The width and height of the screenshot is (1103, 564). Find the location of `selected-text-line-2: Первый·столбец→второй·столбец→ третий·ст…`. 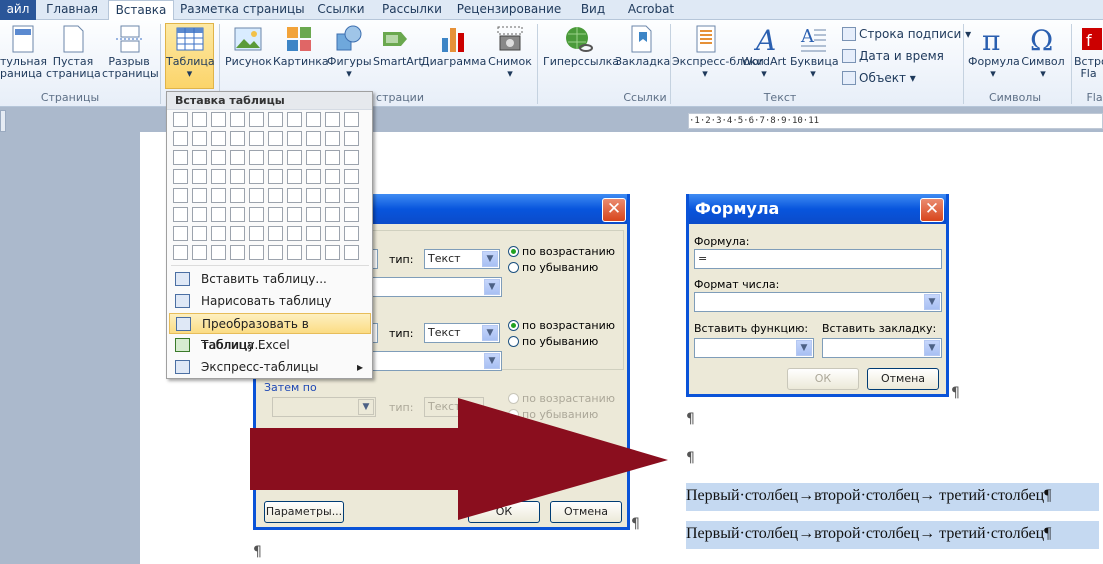

selected-text-line-2: Первый·столбец→второй·столбец→ третий·ст… is located at coordinates (892, 535).